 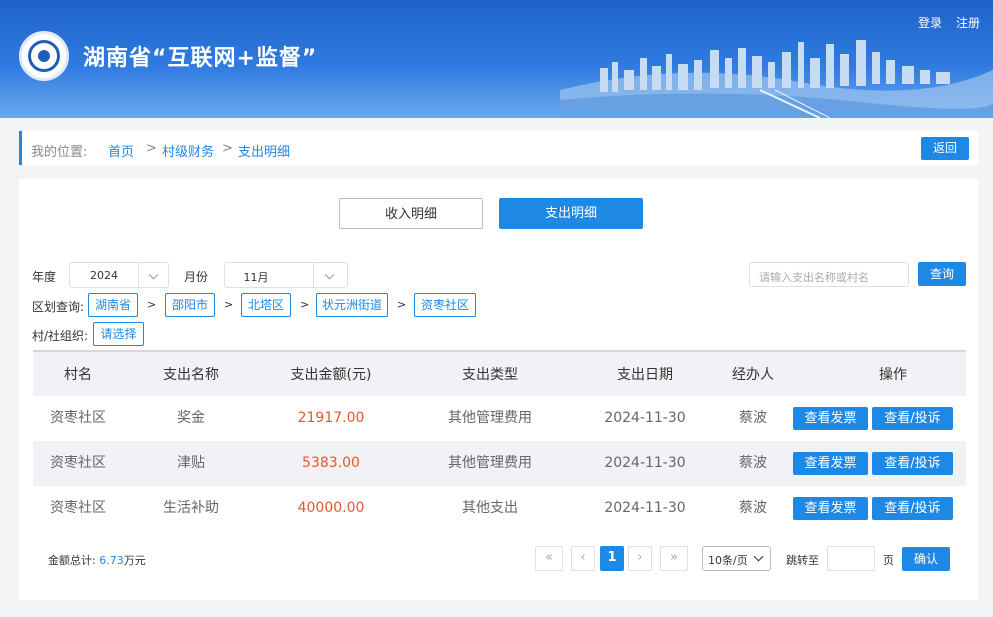 I want to click on query-button: 查询, so click(x=942, y=274).